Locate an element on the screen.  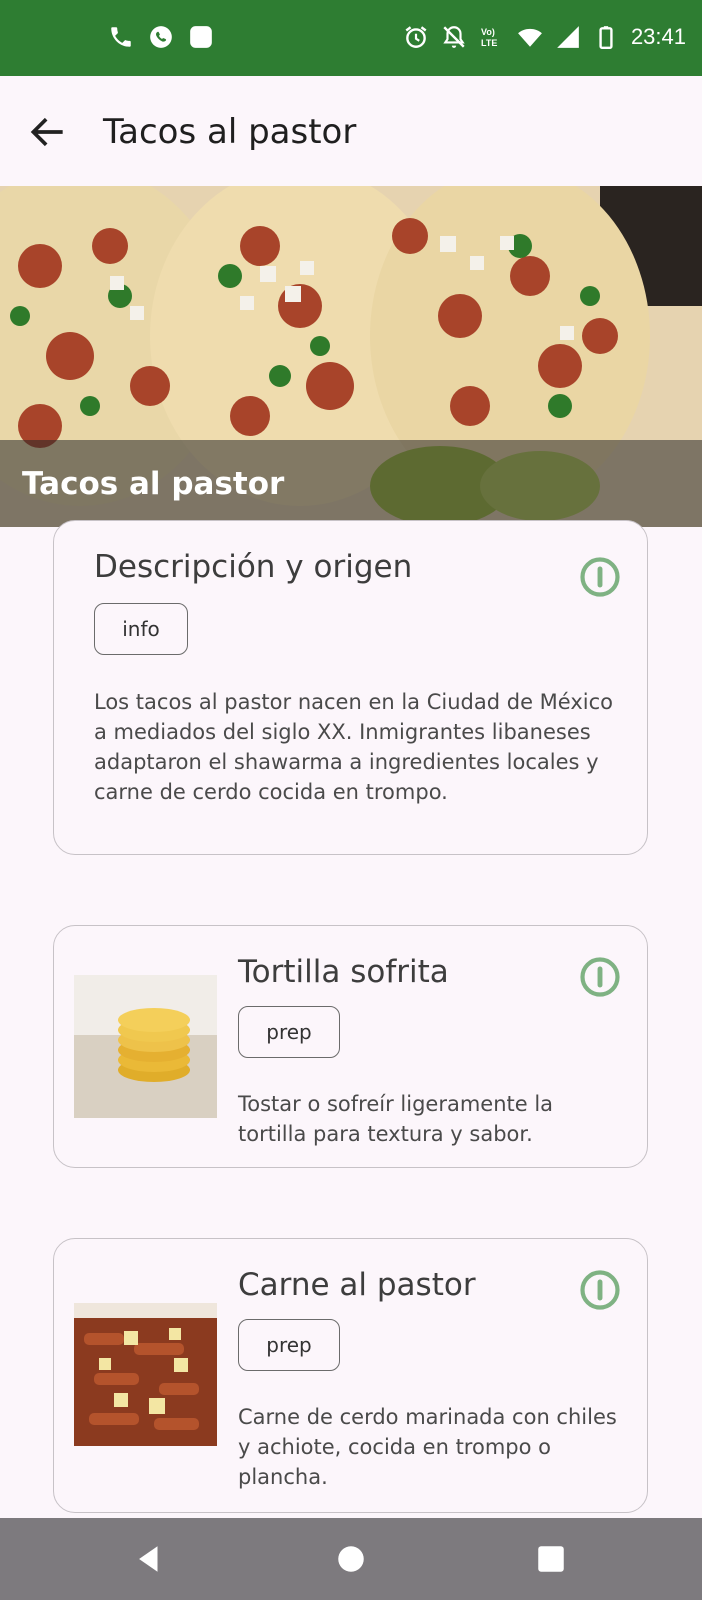
phone-icon is located at coordinates (121, 37).